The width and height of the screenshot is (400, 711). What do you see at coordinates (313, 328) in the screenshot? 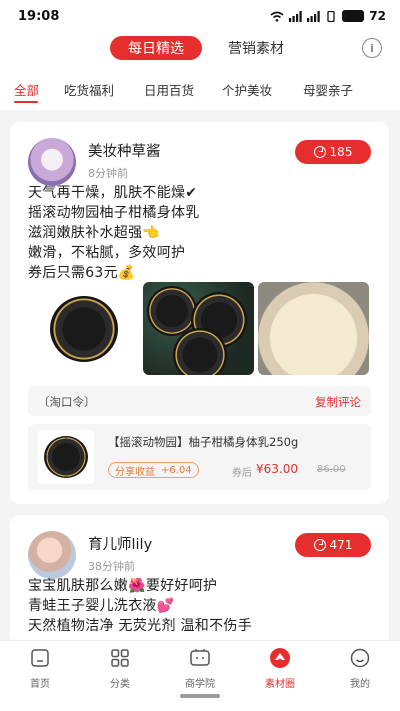
I see `body-cream-texture-image` at bounding box center [313, 328].